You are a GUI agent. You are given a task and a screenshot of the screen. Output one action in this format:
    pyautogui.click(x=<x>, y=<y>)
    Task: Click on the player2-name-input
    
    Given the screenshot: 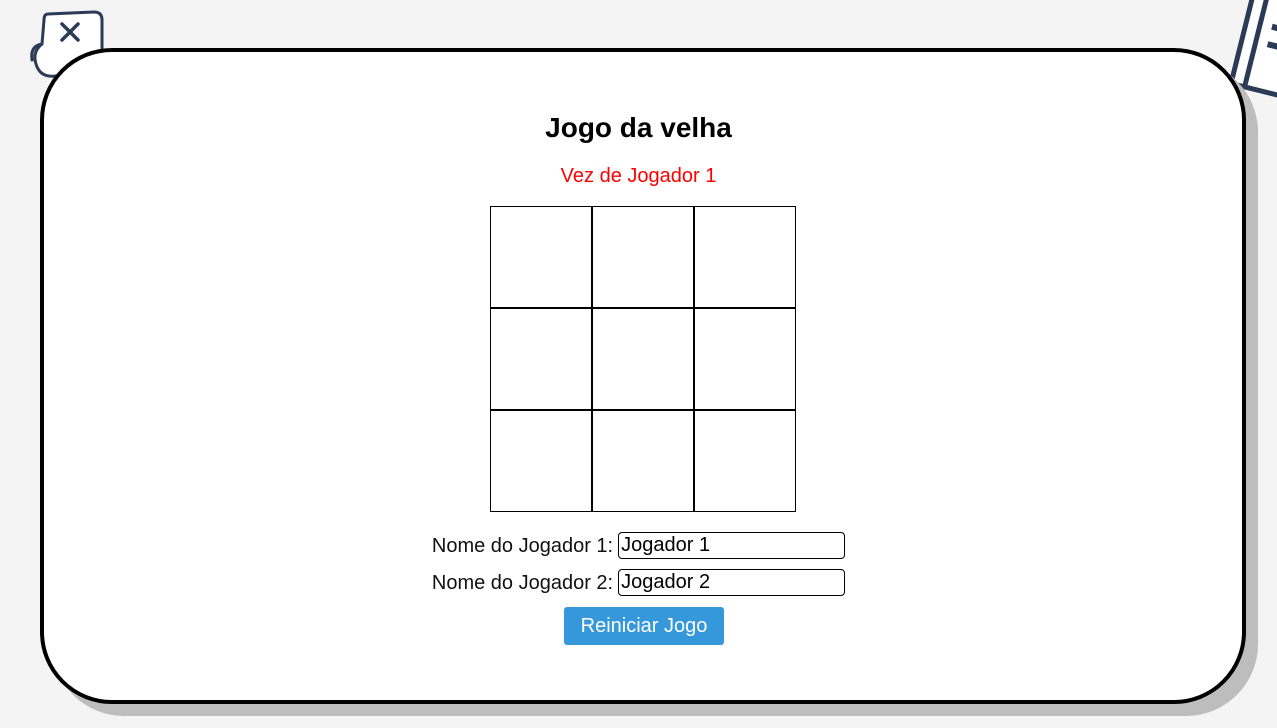 What is the action you would take?
    pyautogui.click(x=732, y=582)
    